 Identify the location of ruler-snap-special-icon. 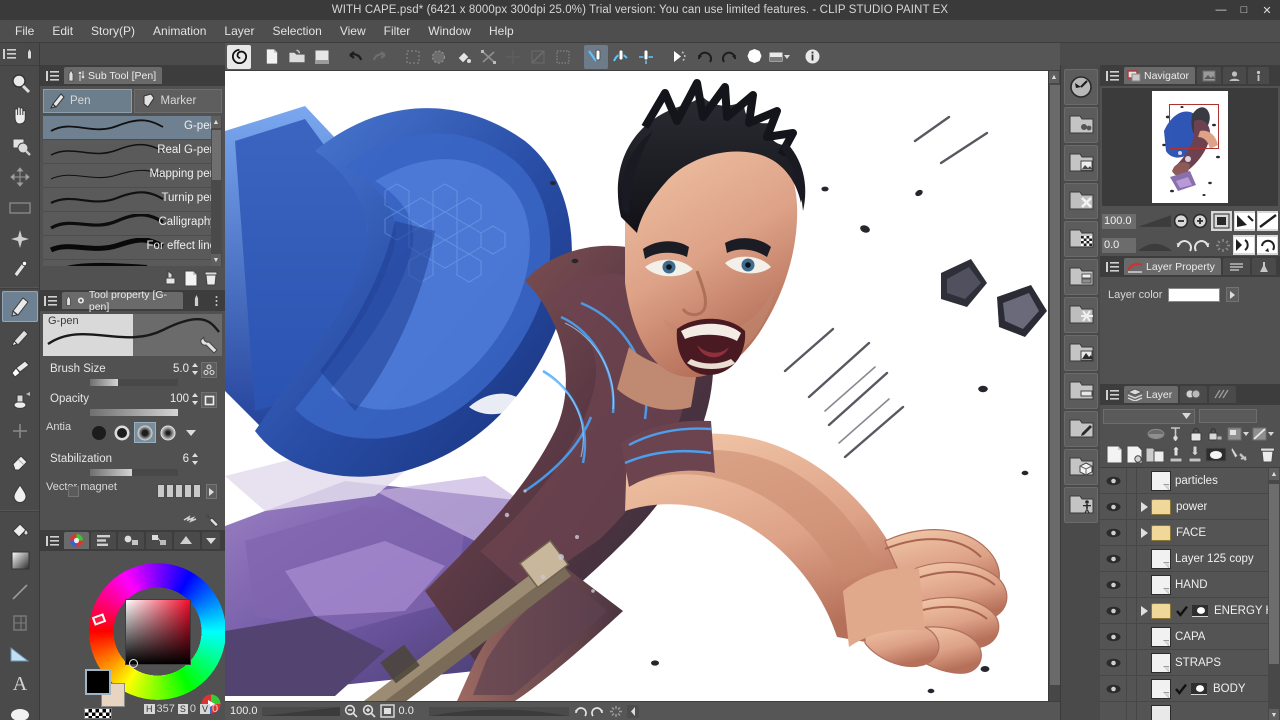
(646, 57).